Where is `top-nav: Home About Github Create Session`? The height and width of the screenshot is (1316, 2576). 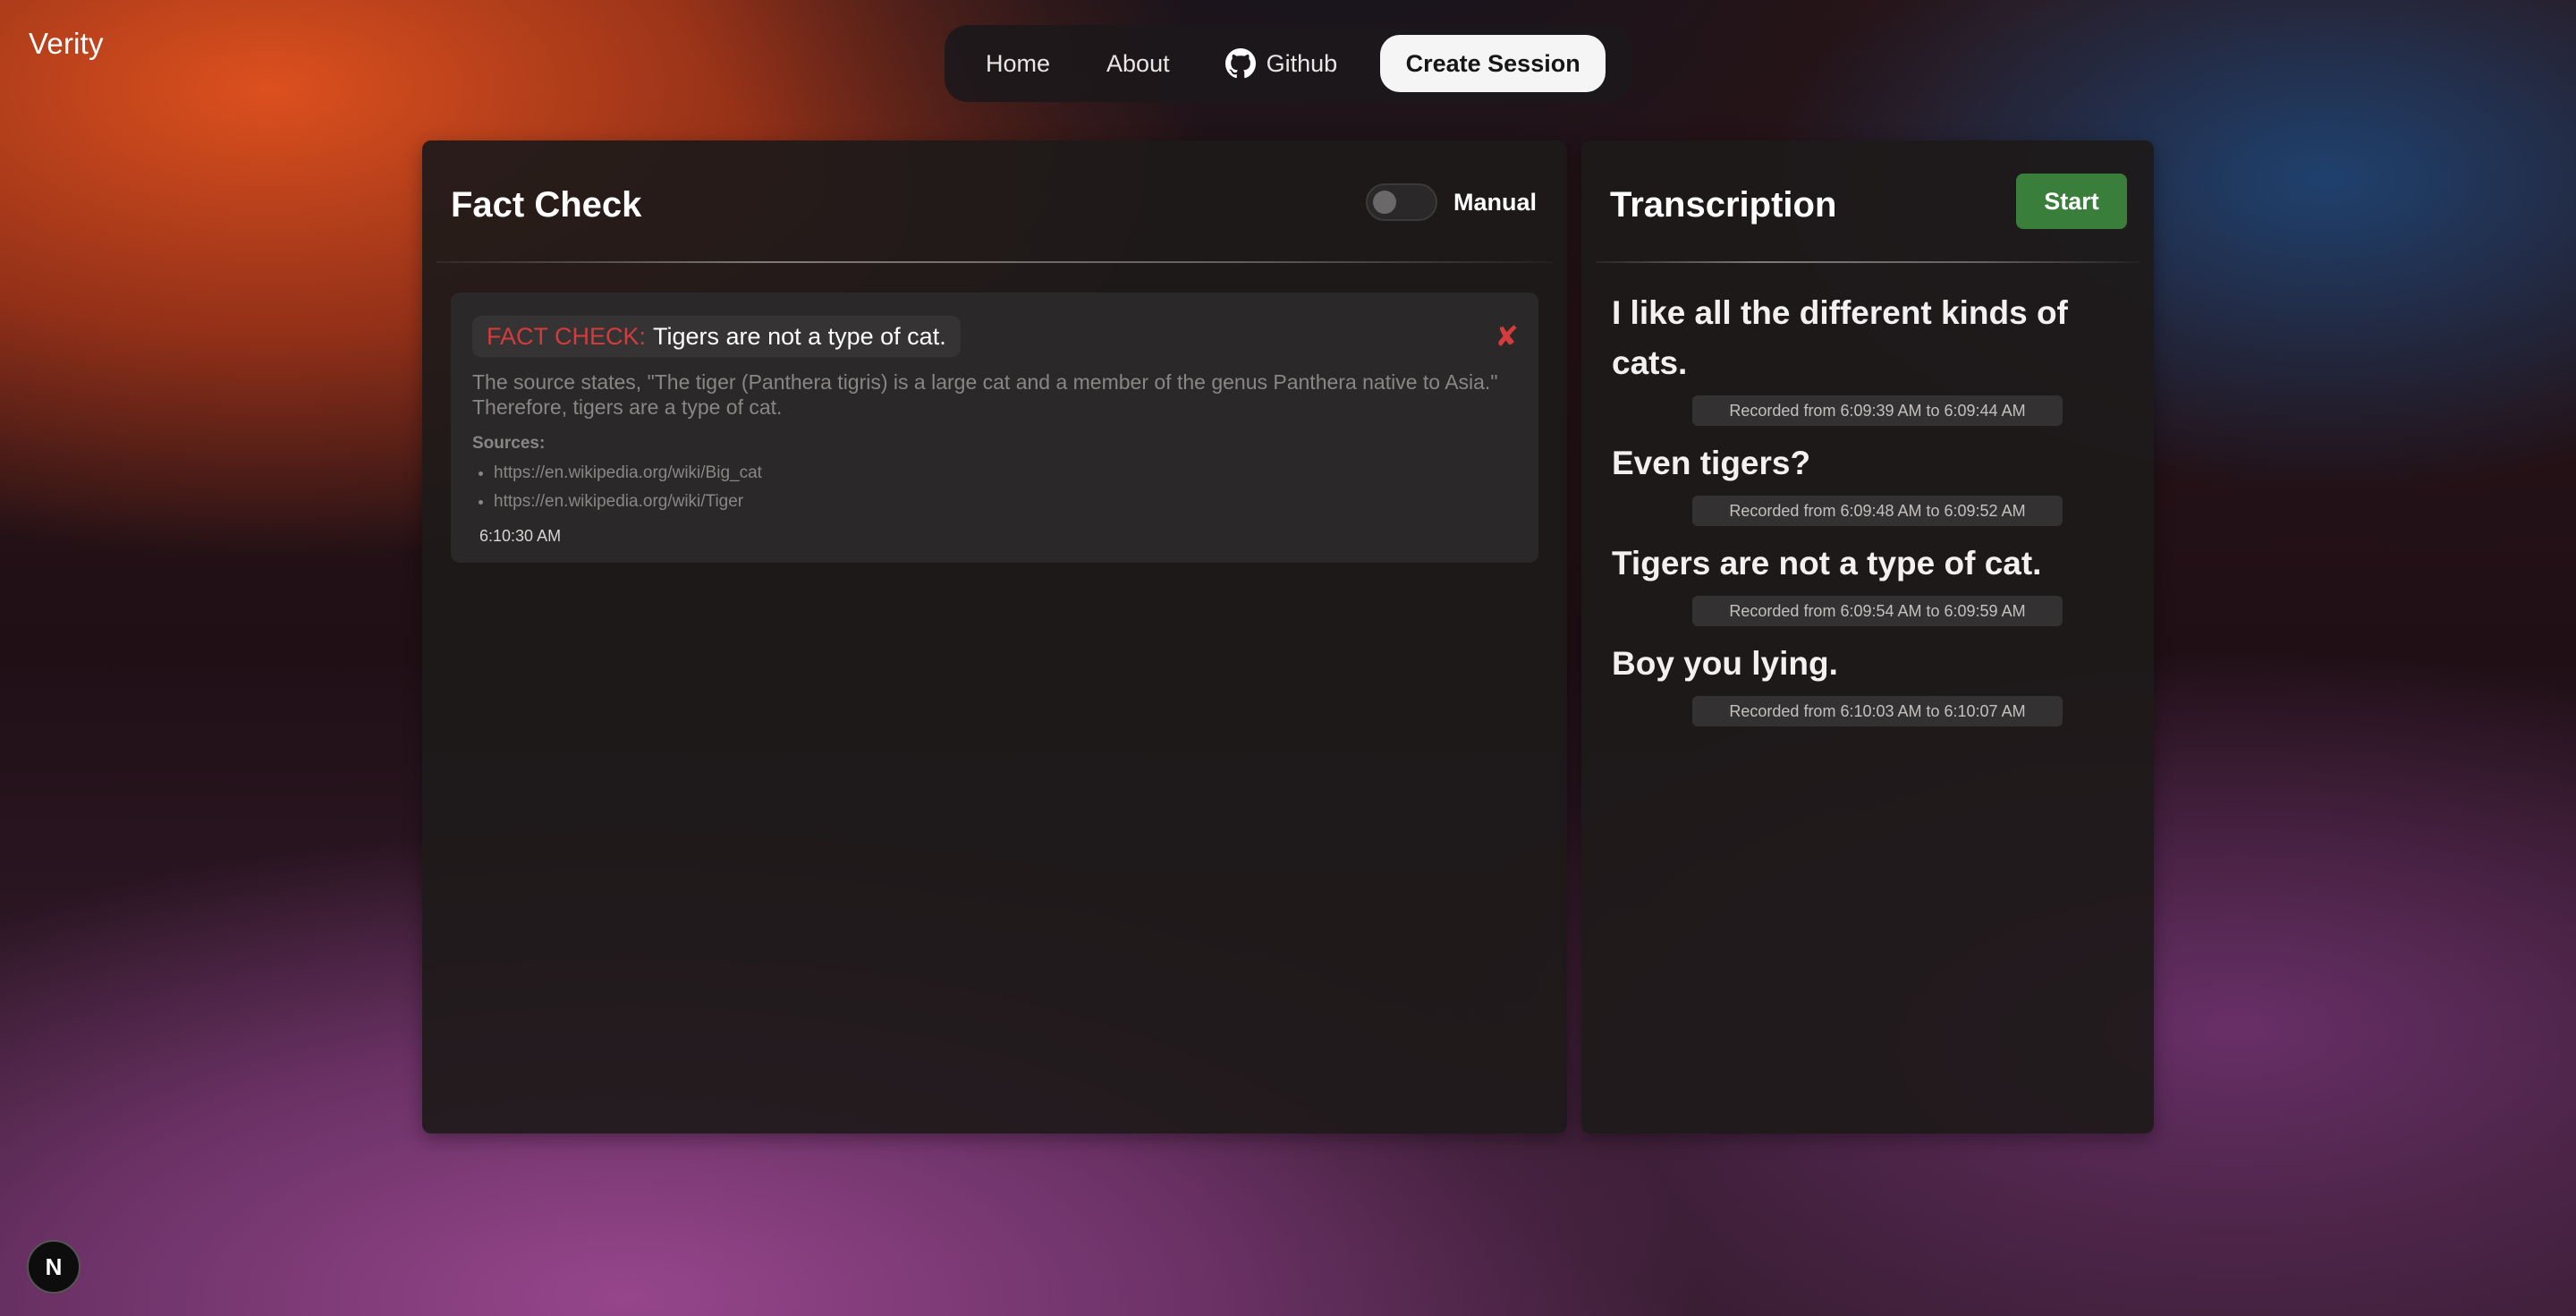
top-nav: Home About Github Create Session is located at coordinates (1288, 63).